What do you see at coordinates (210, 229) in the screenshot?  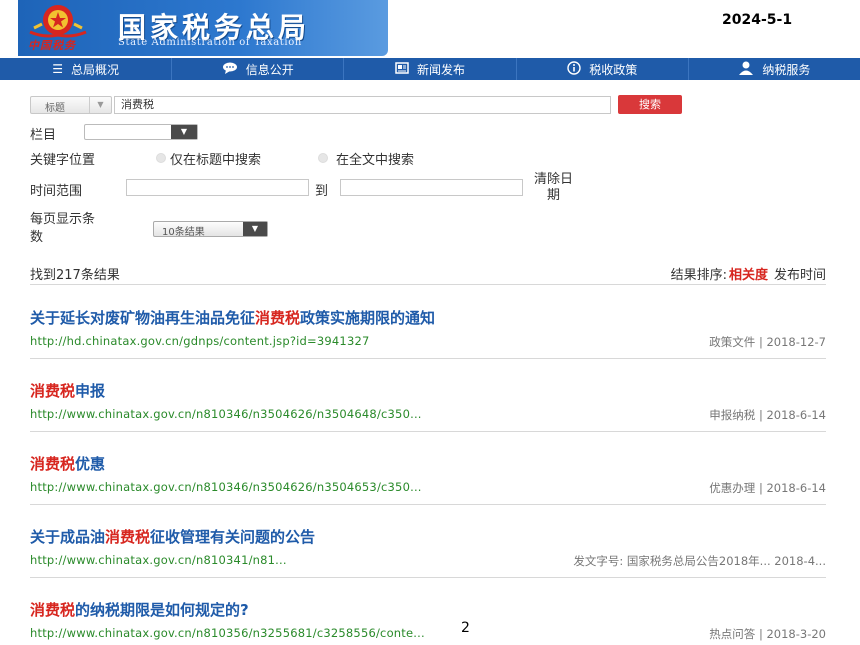 I see `per-page-select: 10条结果 ▼` at bounding box center [210, 229].